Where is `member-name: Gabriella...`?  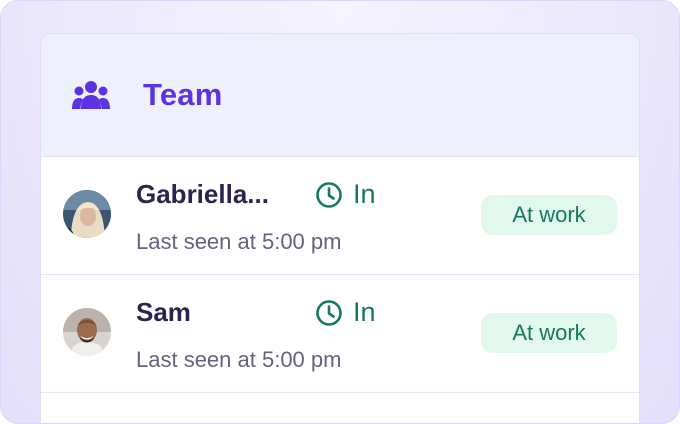 member-name: Gabriella... is located at coordinates (202, 194).